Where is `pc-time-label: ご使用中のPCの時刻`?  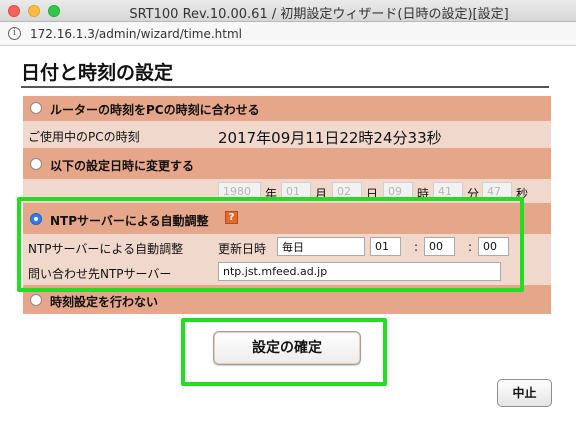 pc-time-label: ご使用中のPCの時刻 is located at coordinates (84, 137).